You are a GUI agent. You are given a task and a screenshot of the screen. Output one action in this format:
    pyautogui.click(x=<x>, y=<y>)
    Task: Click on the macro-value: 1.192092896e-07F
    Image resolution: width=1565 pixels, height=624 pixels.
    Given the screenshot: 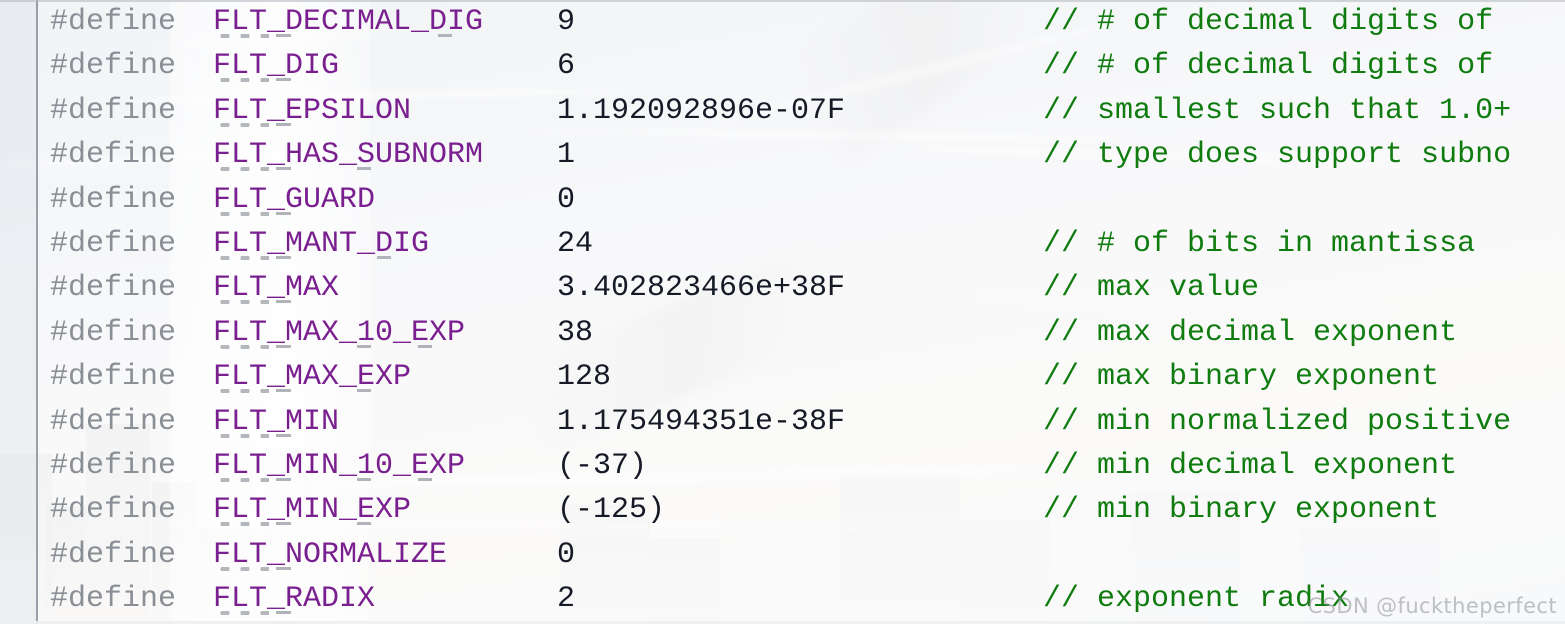 What is the action you would take?
    pyautogui.click(x=701, y=110)
    